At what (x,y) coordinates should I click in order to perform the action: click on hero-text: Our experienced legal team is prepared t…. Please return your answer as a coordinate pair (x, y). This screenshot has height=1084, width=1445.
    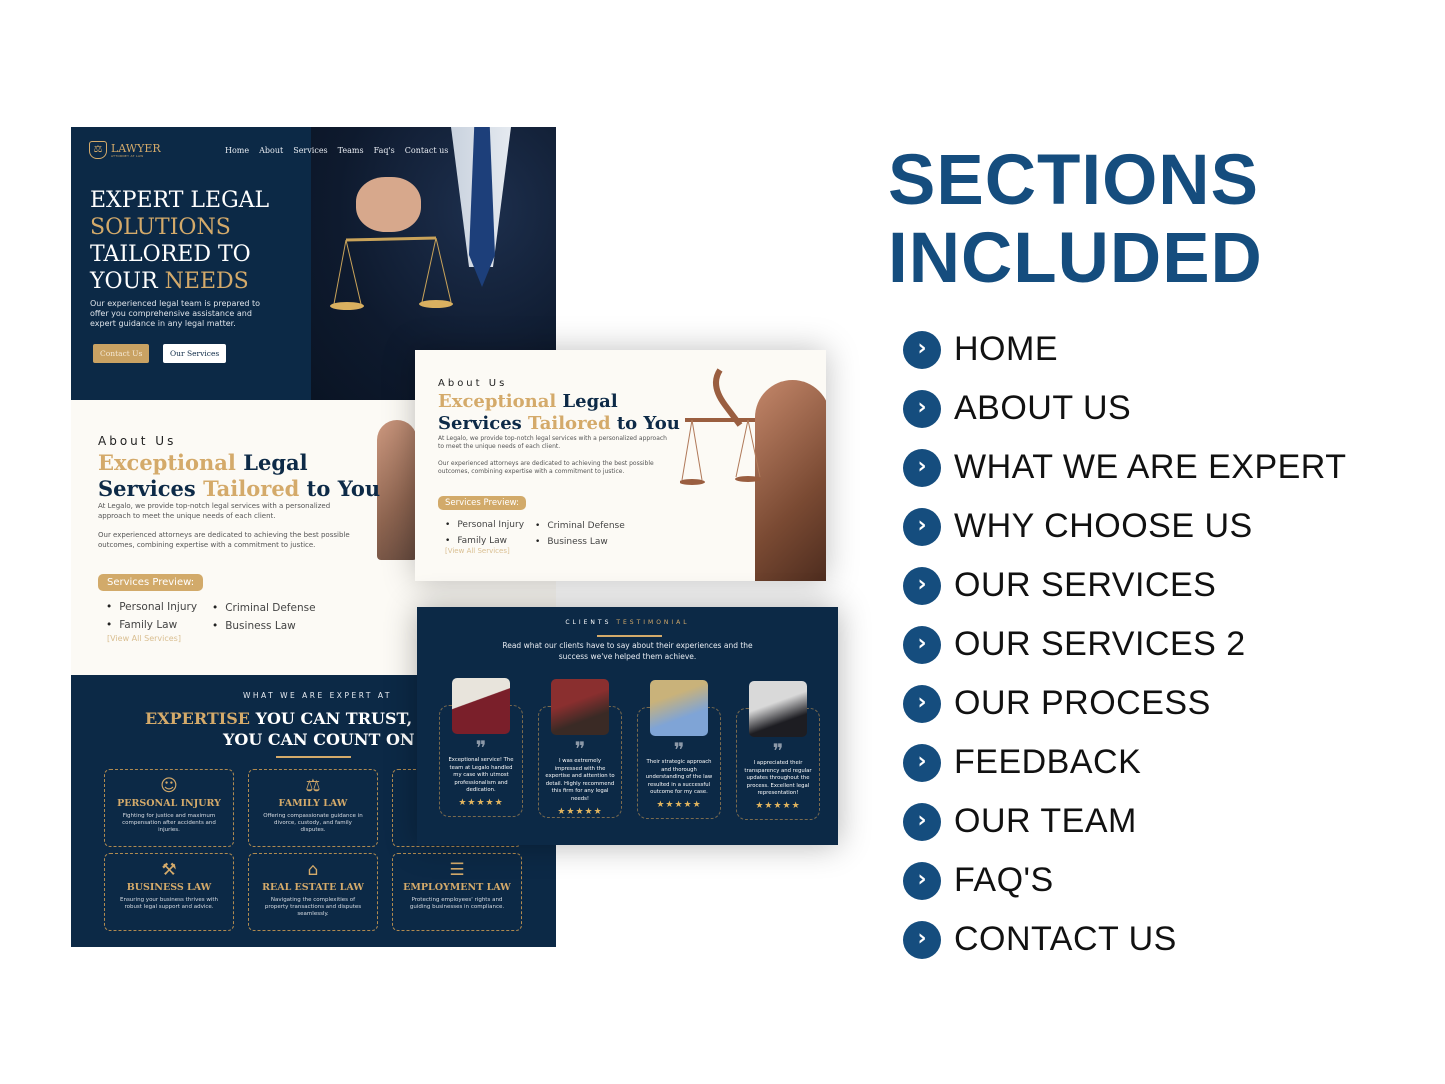
    Looking at the image, I should click on (175, 313).